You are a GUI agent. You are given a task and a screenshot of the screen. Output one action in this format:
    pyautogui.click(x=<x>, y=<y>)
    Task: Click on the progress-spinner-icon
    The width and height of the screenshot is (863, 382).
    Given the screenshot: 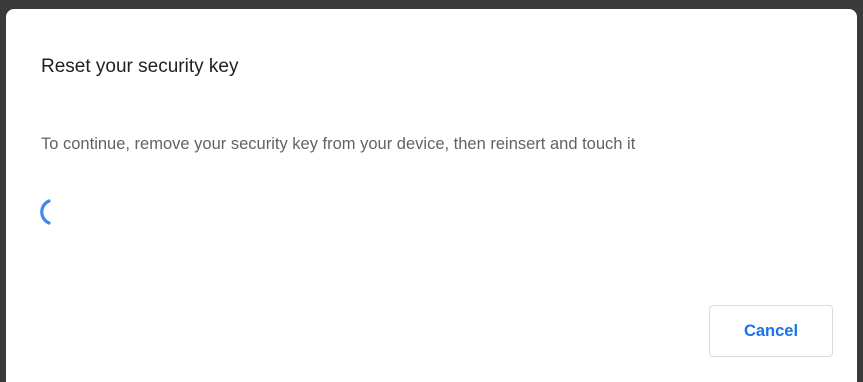 What is the action you would take?
    pyautogui.click(x=45, y=212)
    